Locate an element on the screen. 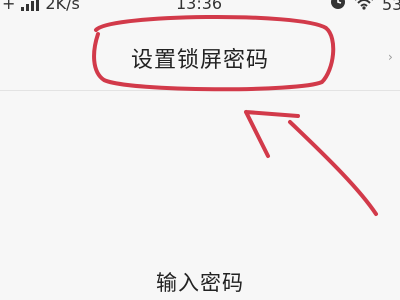  status-time: 13:36 is located at coordinates (199, 6).